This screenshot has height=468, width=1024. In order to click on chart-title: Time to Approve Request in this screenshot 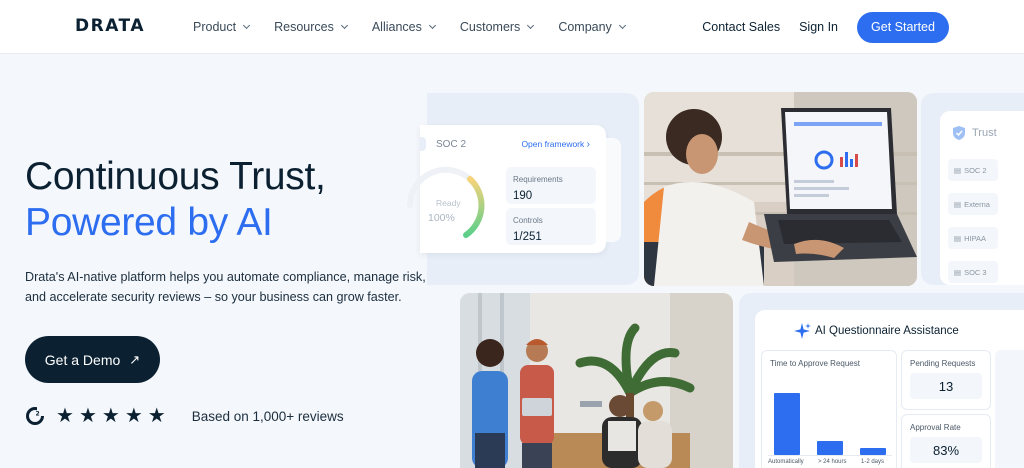, I will do `click(815, 363)`.